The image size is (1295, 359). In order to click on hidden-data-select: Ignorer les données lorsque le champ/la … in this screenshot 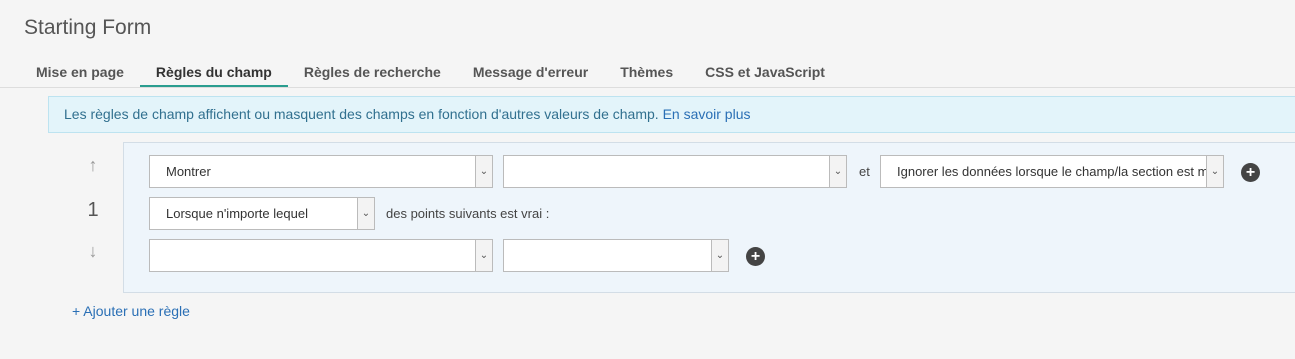, I will do `click(1052, 171)`.